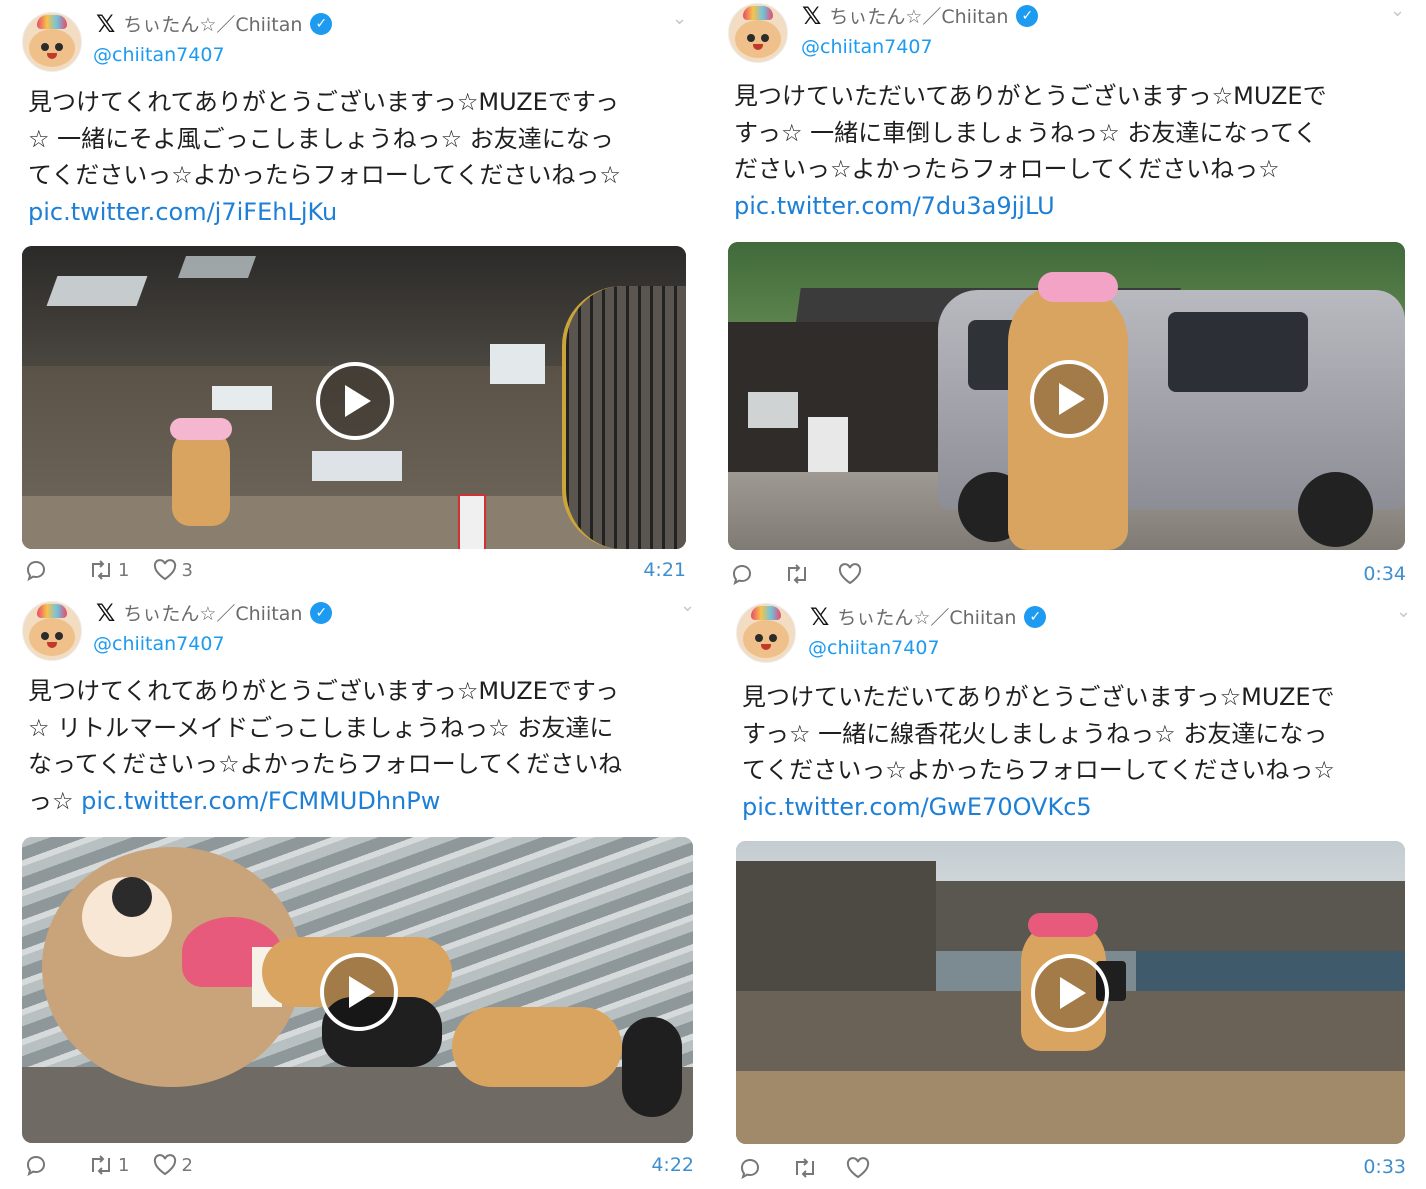 The width and height of the screenshot is (1426, 1189). Describe the element at coordinates (363, 212) in the screenshot. I see `media-link: pic.twitter.com/j7iFEhLjKu` at that location.